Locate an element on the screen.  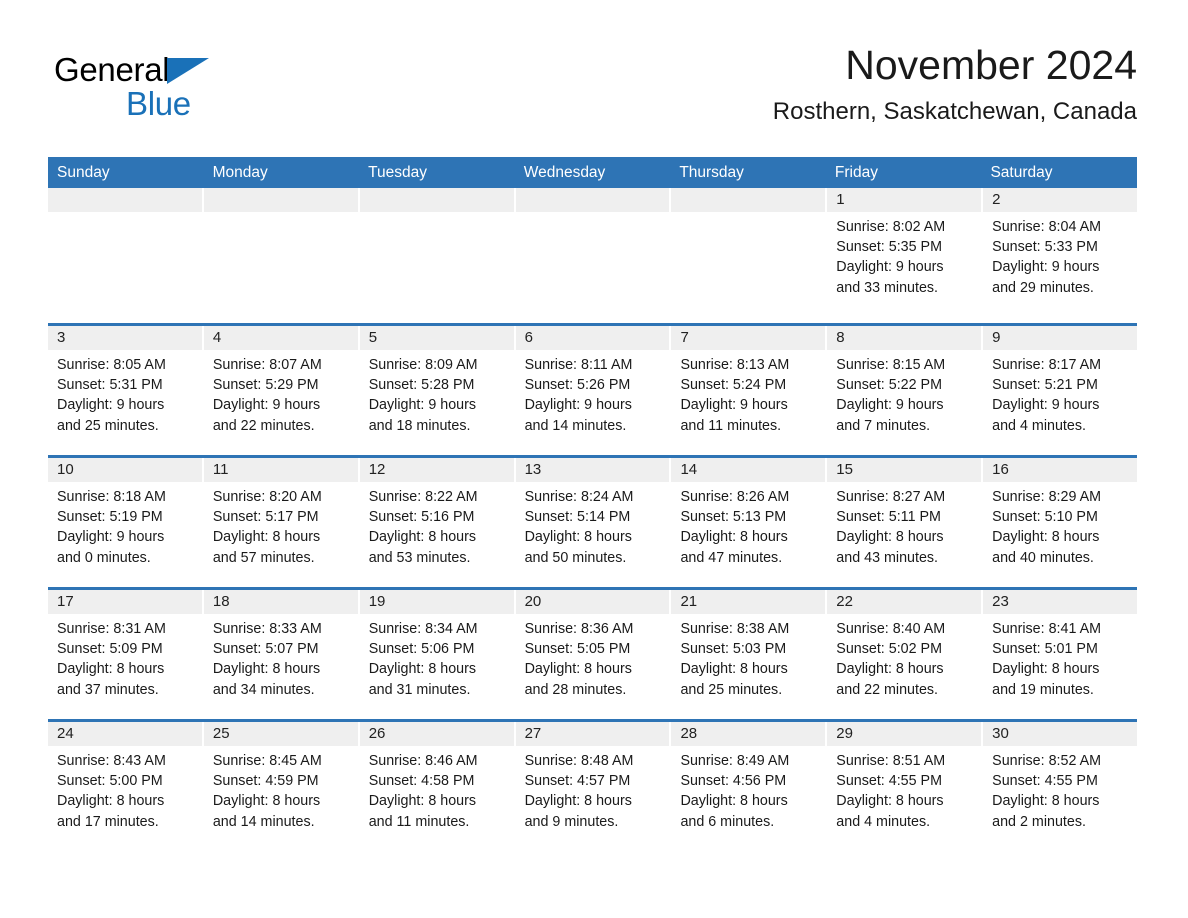
sunset-text: Sunset: 5:02 PM is located at coordinates (889, 649).